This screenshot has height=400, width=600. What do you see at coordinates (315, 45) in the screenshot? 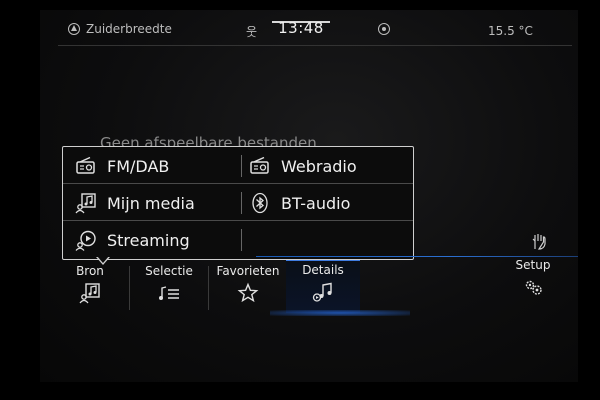
I see `status-divider` at bounding box center [315, 45].